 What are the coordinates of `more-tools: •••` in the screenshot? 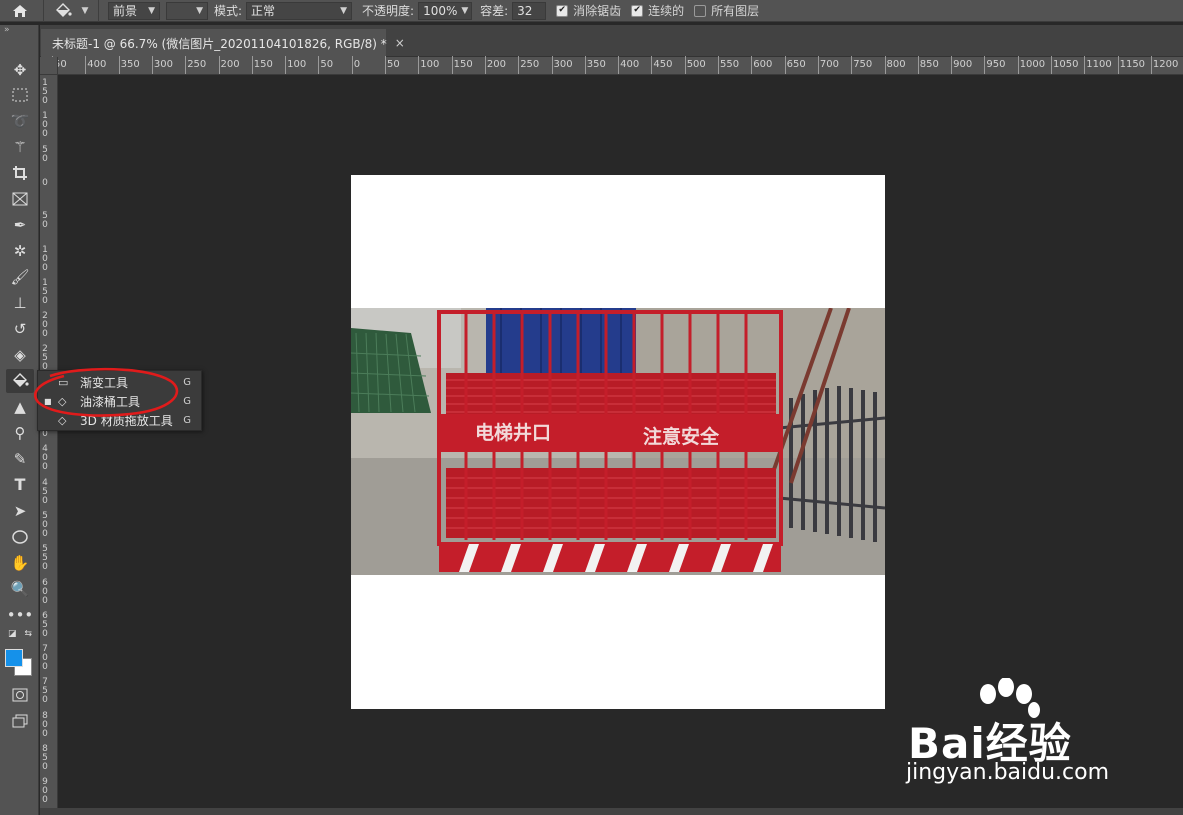 It's located at (20, 615).